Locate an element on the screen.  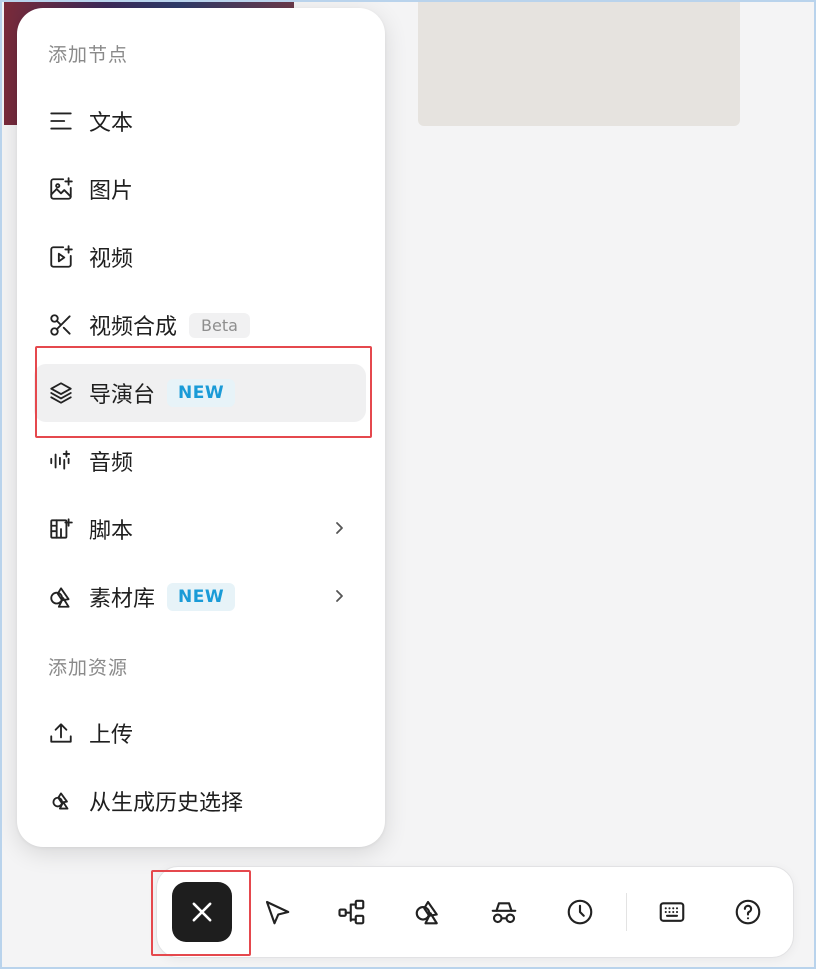
menu-item-label: 从生成历史选择 is located at coordinates (166, 803).